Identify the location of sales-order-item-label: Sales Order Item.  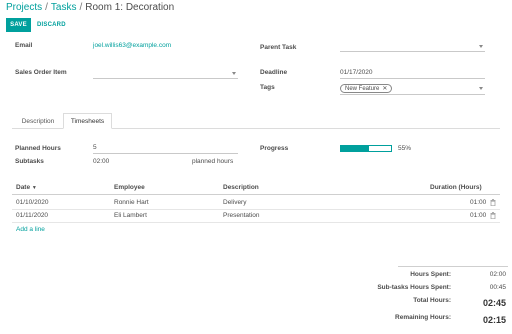
(41, 72).